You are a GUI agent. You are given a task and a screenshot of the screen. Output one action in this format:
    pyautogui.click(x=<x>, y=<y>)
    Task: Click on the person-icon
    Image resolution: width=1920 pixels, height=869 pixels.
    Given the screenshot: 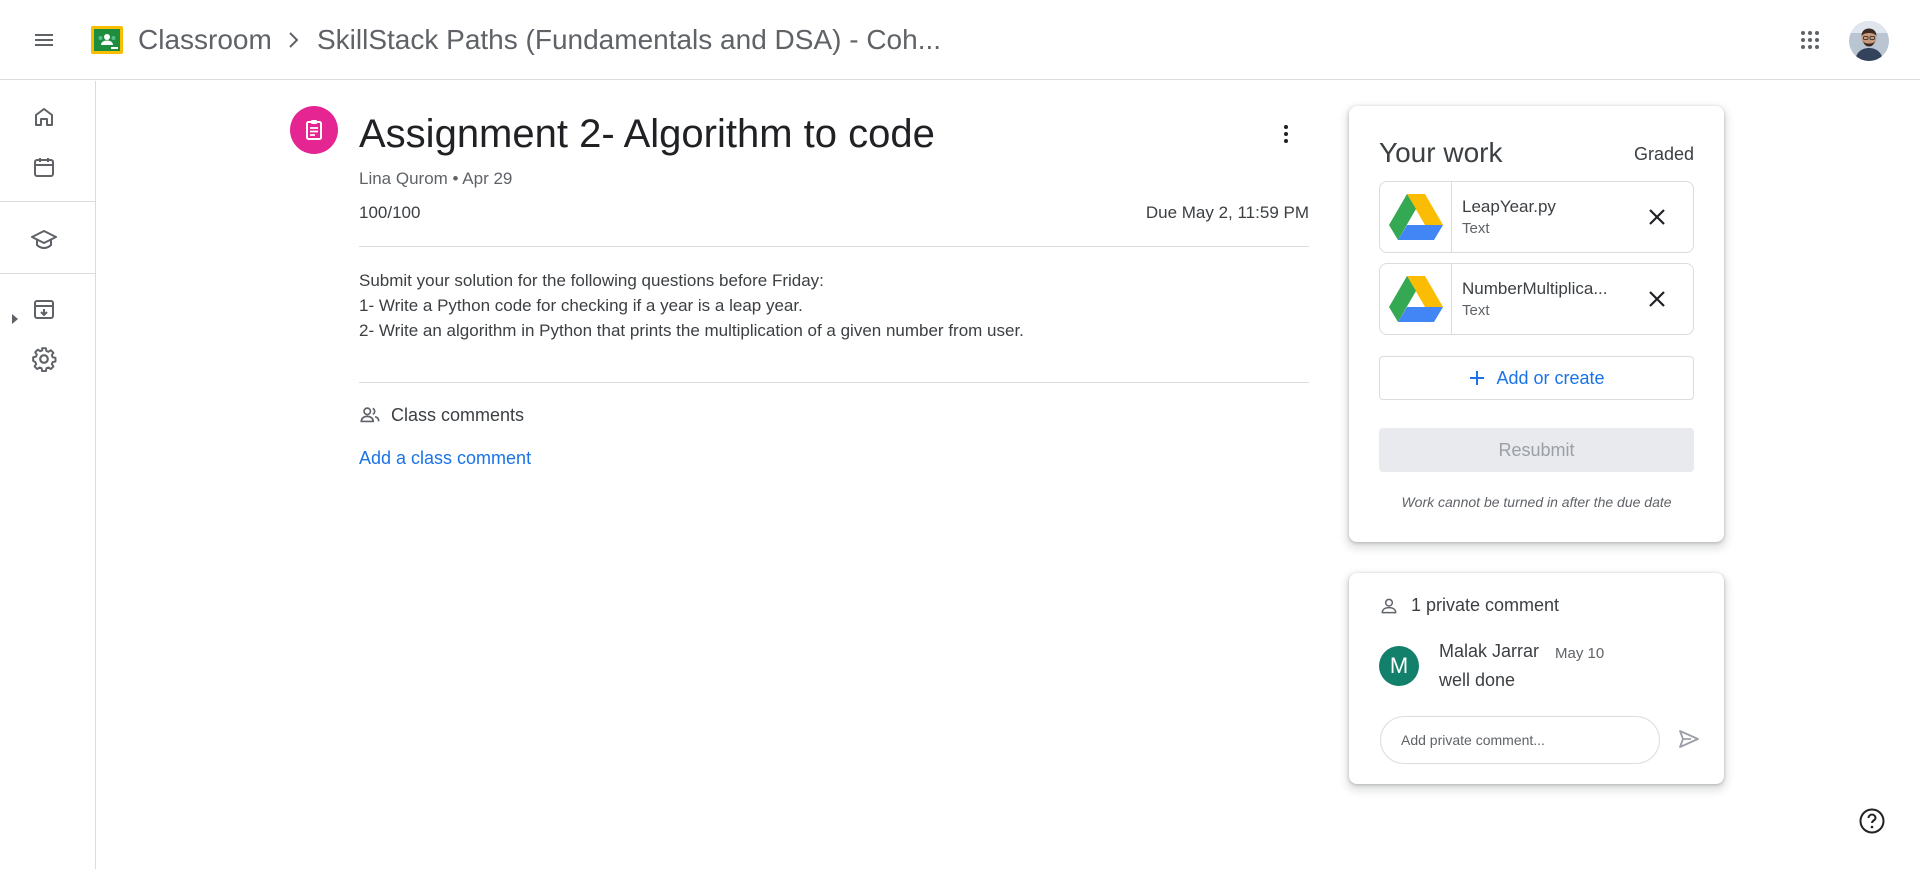 What is the action you would take?
    pyautogui.click(x=1389, y=605)
    